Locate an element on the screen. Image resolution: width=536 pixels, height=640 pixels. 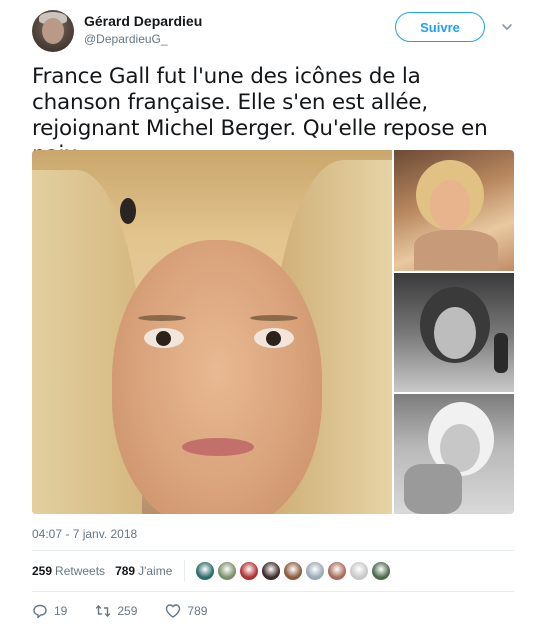
retweet-icon is located at coordinates (103, 611).